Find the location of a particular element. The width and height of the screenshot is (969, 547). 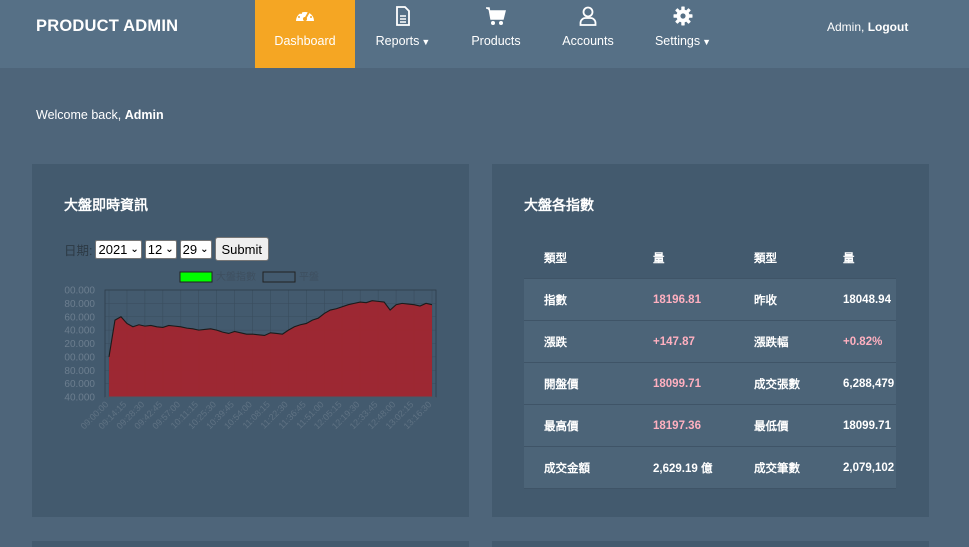

nav-settings-label: Settings is located at coordinates (677, 41).